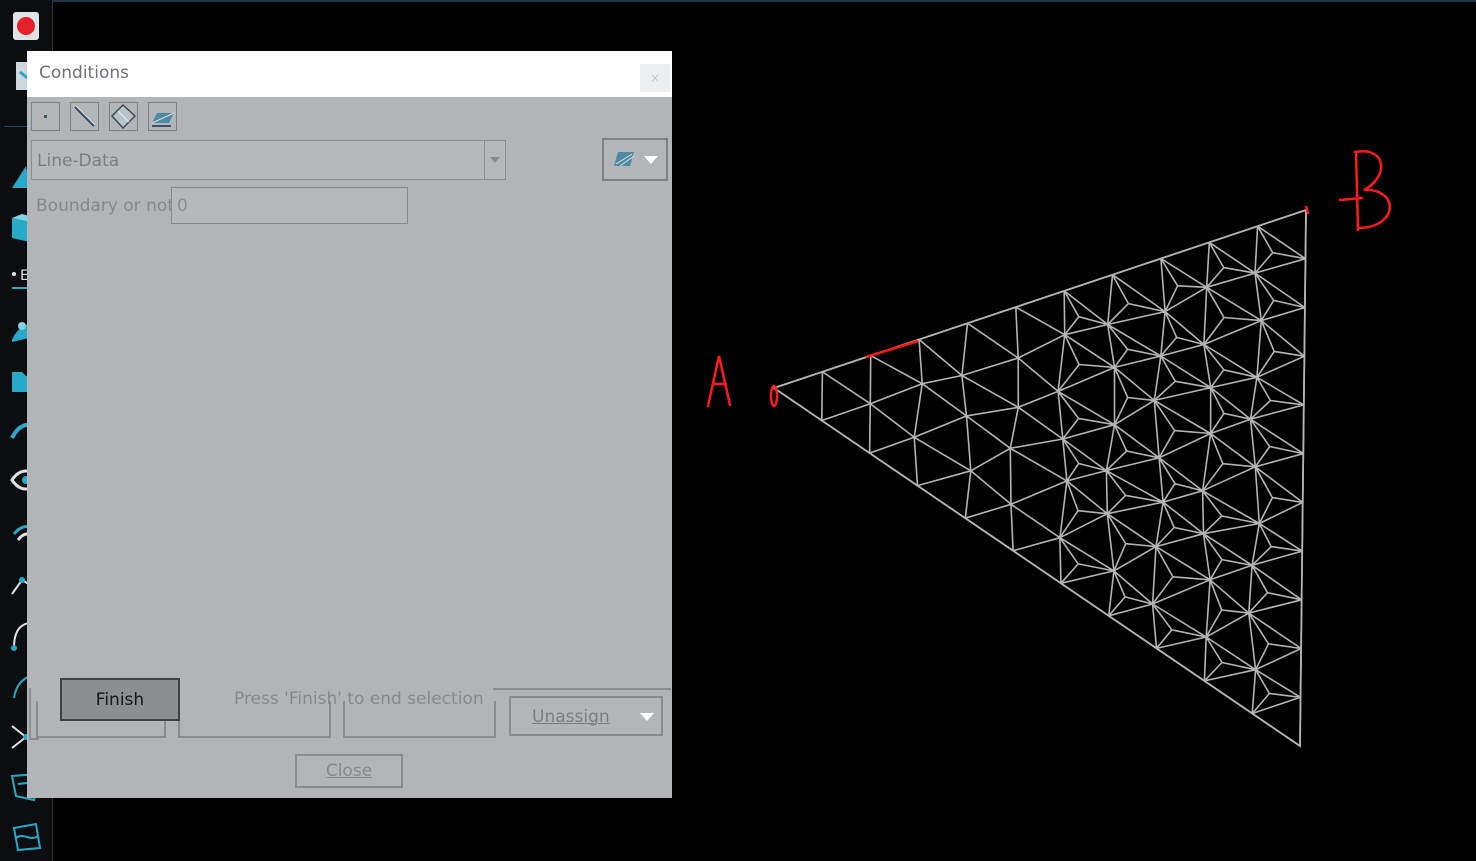 The width and height of the screenshot is (1476, 861). I want to click on volume-entity-button, so click(162, 116).